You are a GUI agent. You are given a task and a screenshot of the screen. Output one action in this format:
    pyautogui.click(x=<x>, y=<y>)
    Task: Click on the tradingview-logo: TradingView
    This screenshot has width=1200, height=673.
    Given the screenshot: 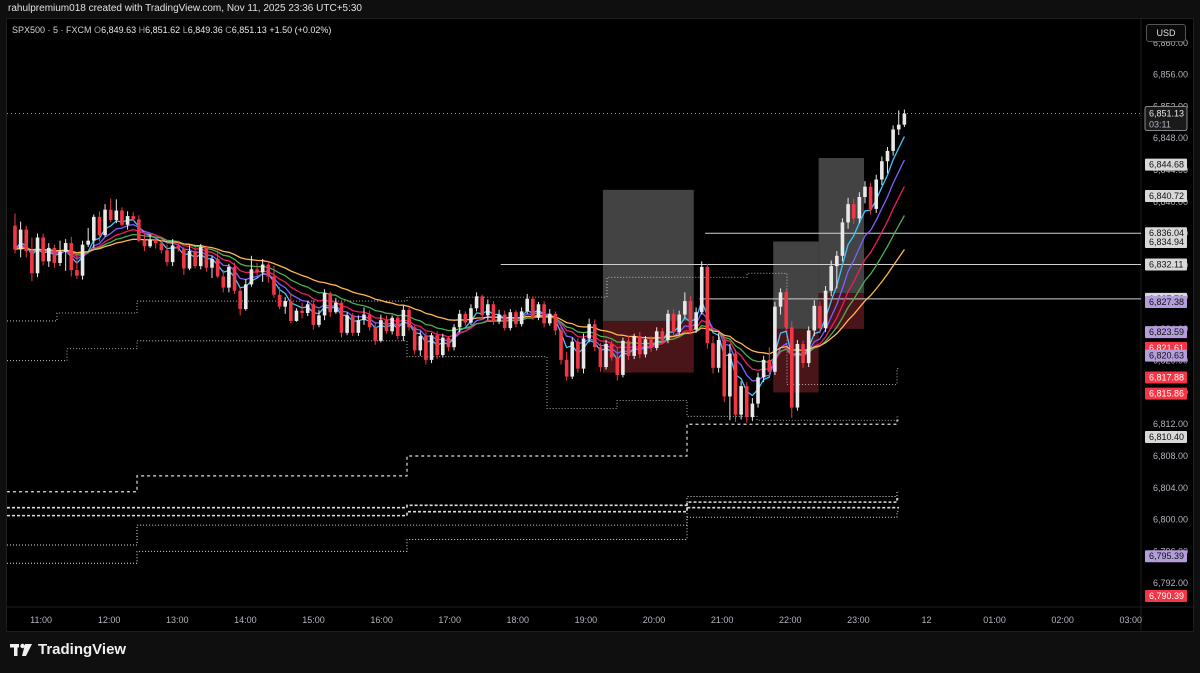 What is the action you would take?
    pyautogui.click(x=68, y=649)
    